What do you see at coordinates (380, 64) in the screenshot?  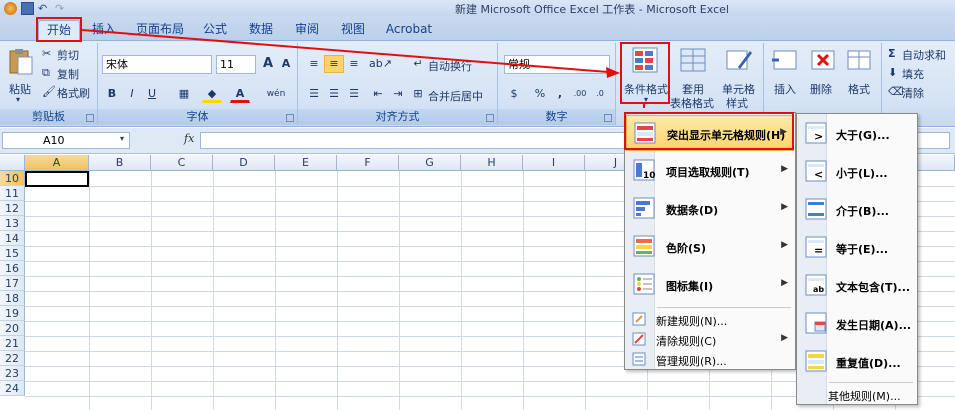 I see `orientation-icon: ab↗` at bounding box center [380, 64].